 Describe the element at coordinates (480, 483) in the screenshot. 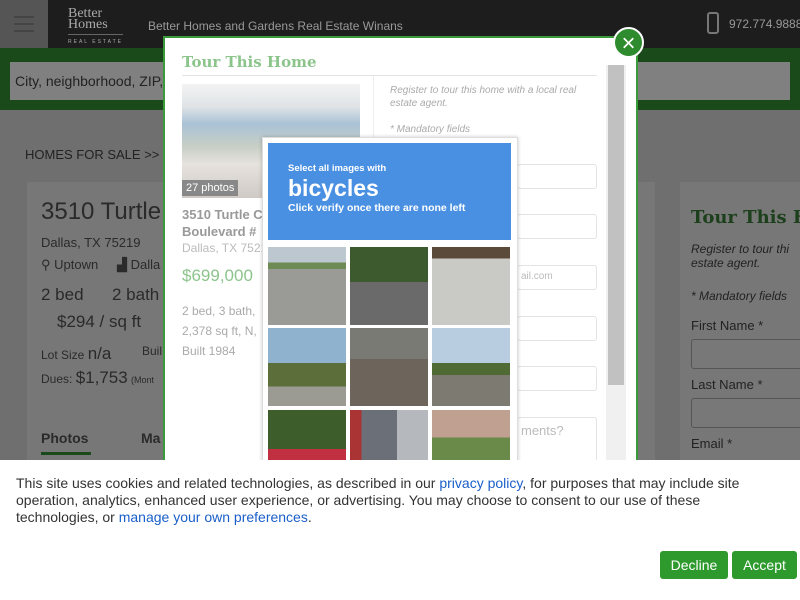

I see `privacy-policy-link: privacy policy` at that location.